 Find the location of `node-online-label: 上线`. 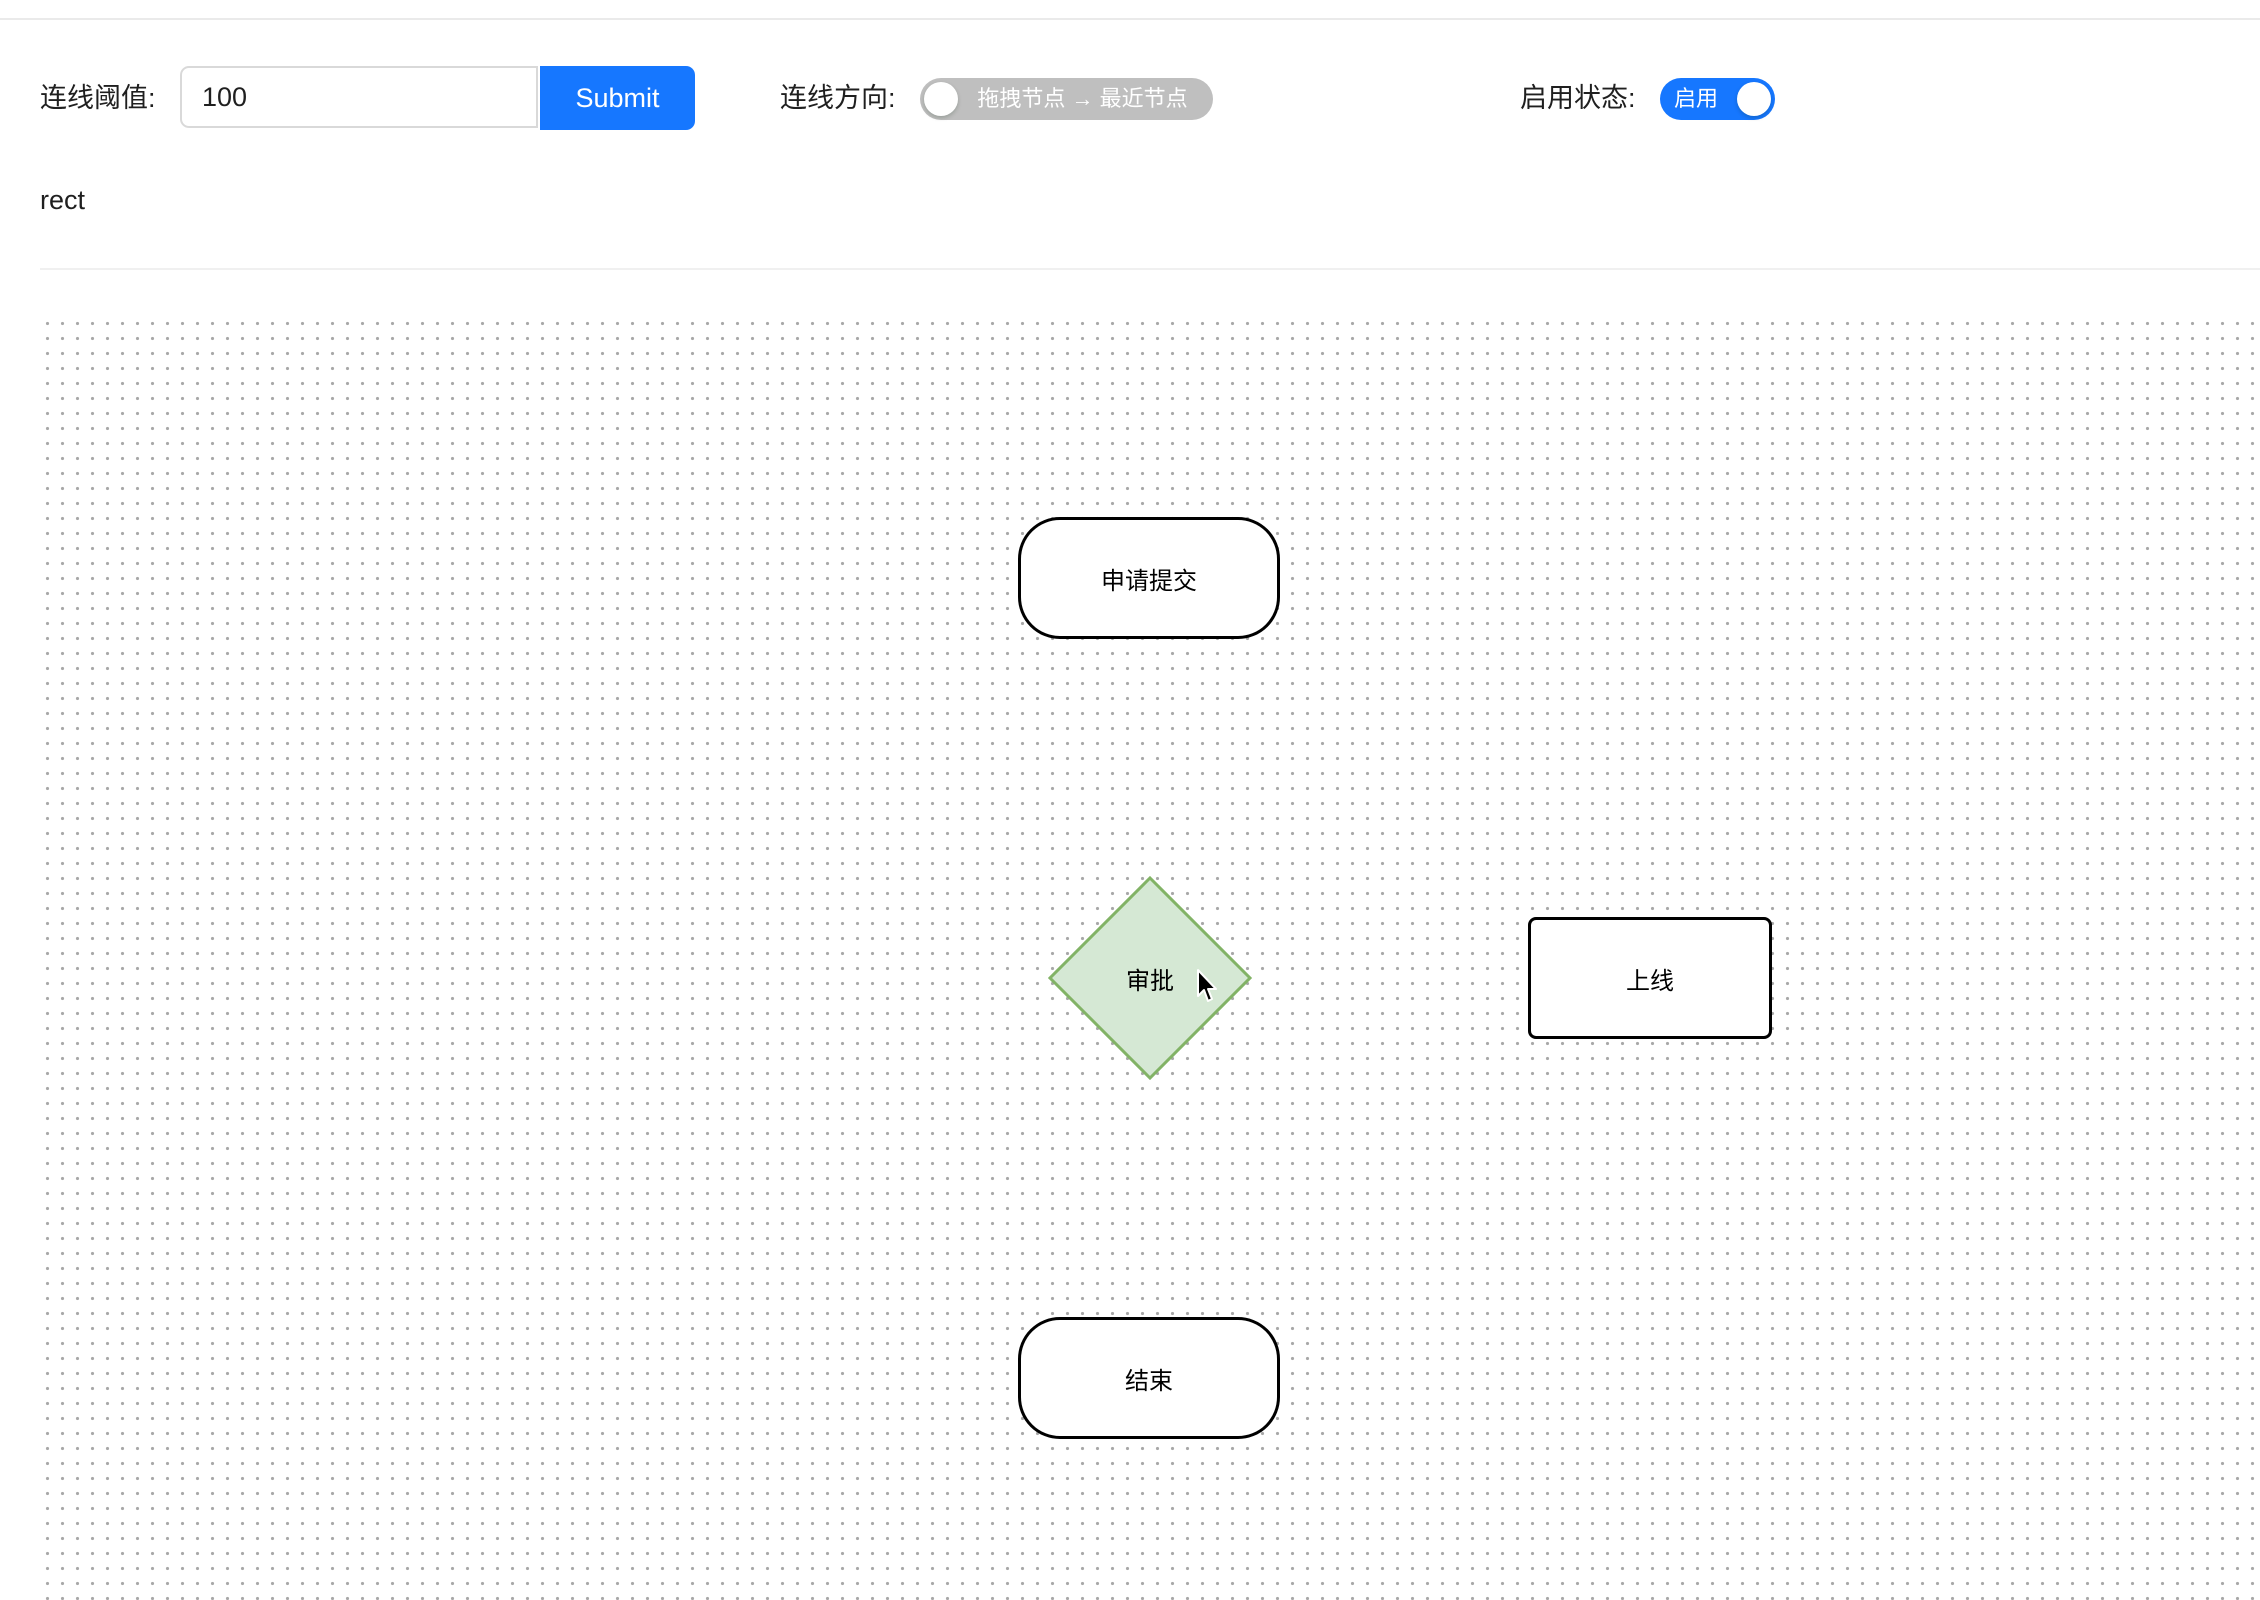

node-online-label: 上线 is located at coordinates (1650, 981).